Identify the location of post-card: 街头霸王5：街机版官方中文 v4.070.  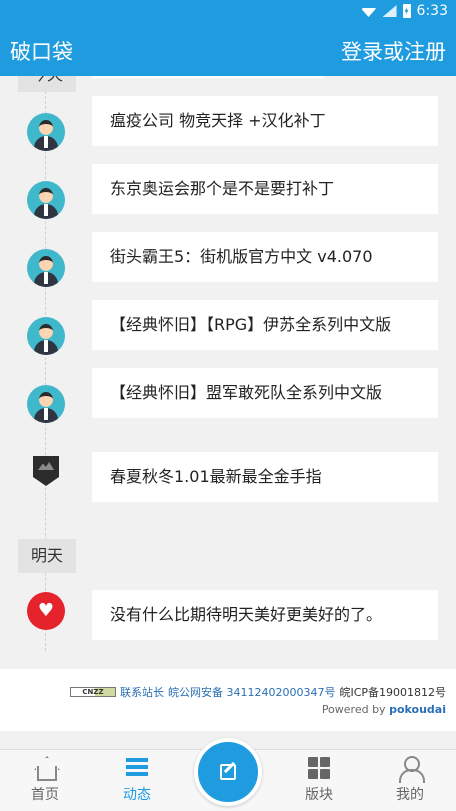
(265, 257).